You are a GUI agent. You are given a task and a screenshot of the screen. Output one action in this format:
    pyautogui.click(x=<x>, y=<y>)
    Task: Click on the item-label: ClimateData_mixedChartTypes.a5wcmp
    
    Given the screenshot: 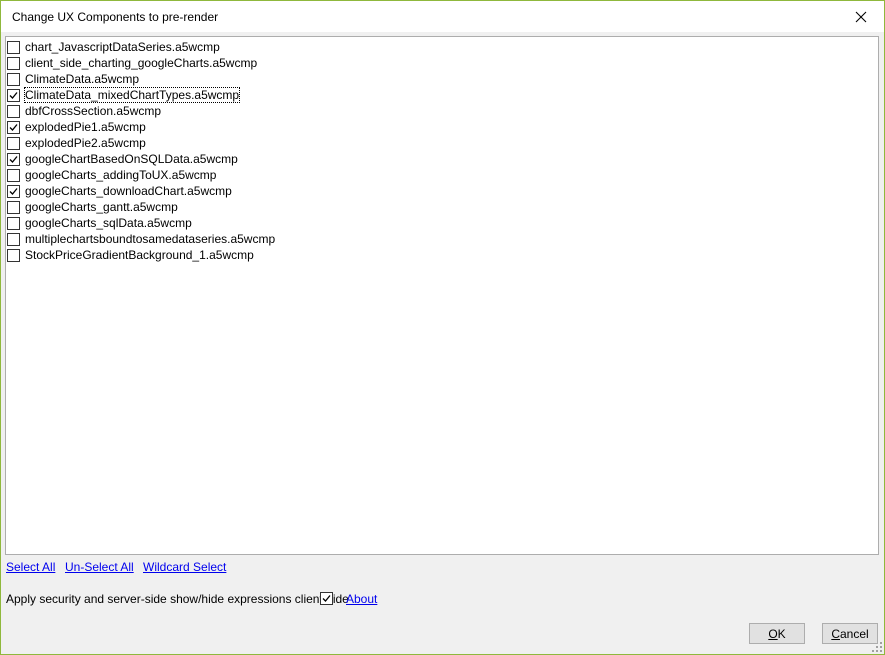 What is the action you would take?
    pyautogui.click(x=132, y=95)
    